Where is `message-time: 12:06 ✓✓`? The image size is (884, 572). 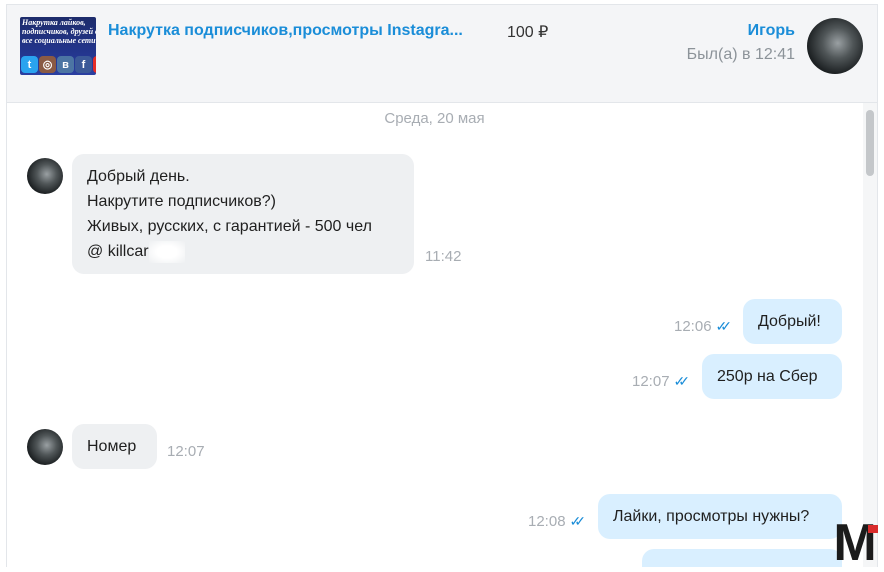 message-time: 12:06 ✓✓ is located at coordinates (703, 326).